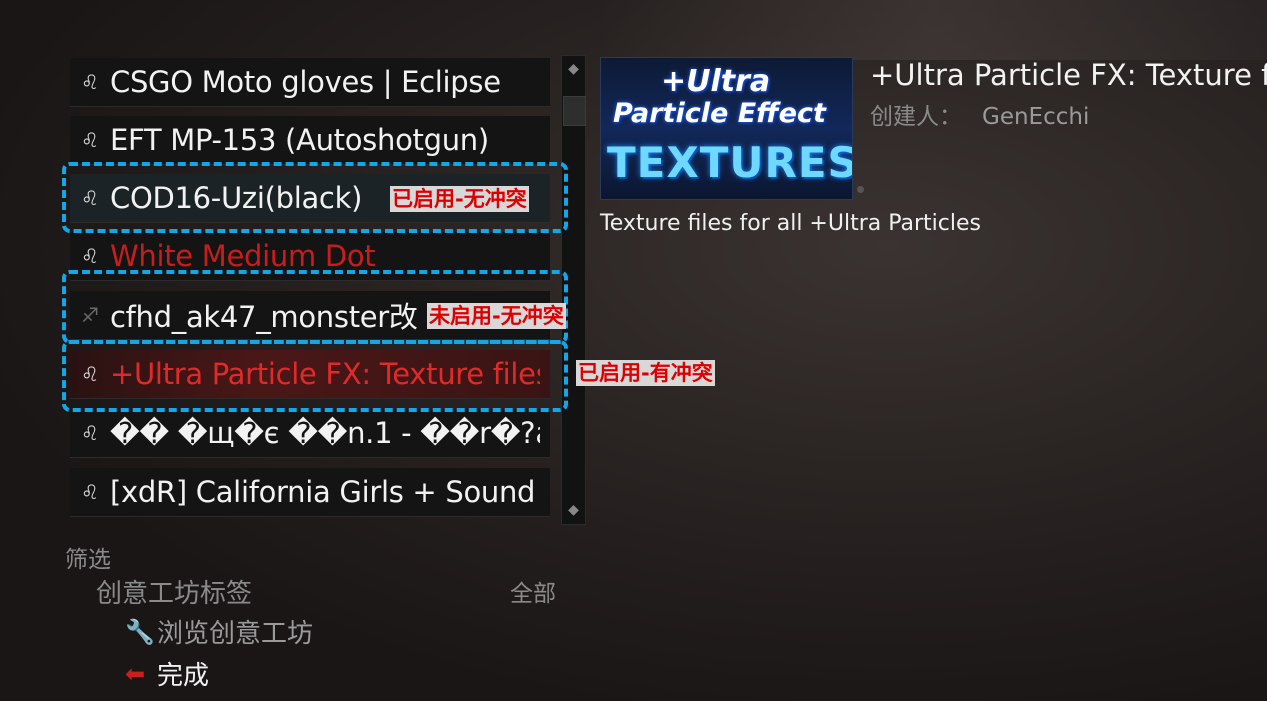 This screenshot has height=701, width=1267. Describe the element at coordinates (183, 676) in the screenshot. I see `done-label: 完成` at that location.